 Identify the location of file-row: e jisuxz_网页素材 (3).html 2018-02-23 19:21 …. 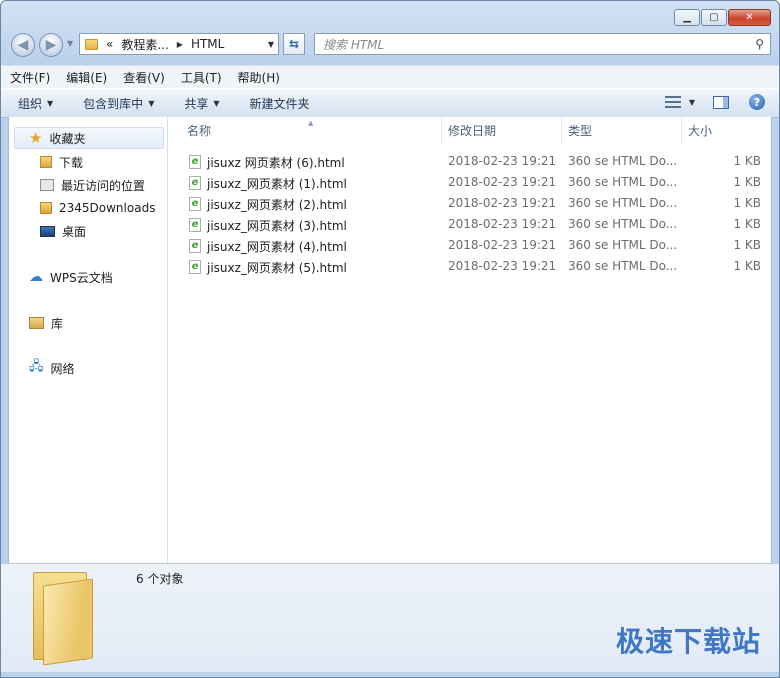
(469, 225).